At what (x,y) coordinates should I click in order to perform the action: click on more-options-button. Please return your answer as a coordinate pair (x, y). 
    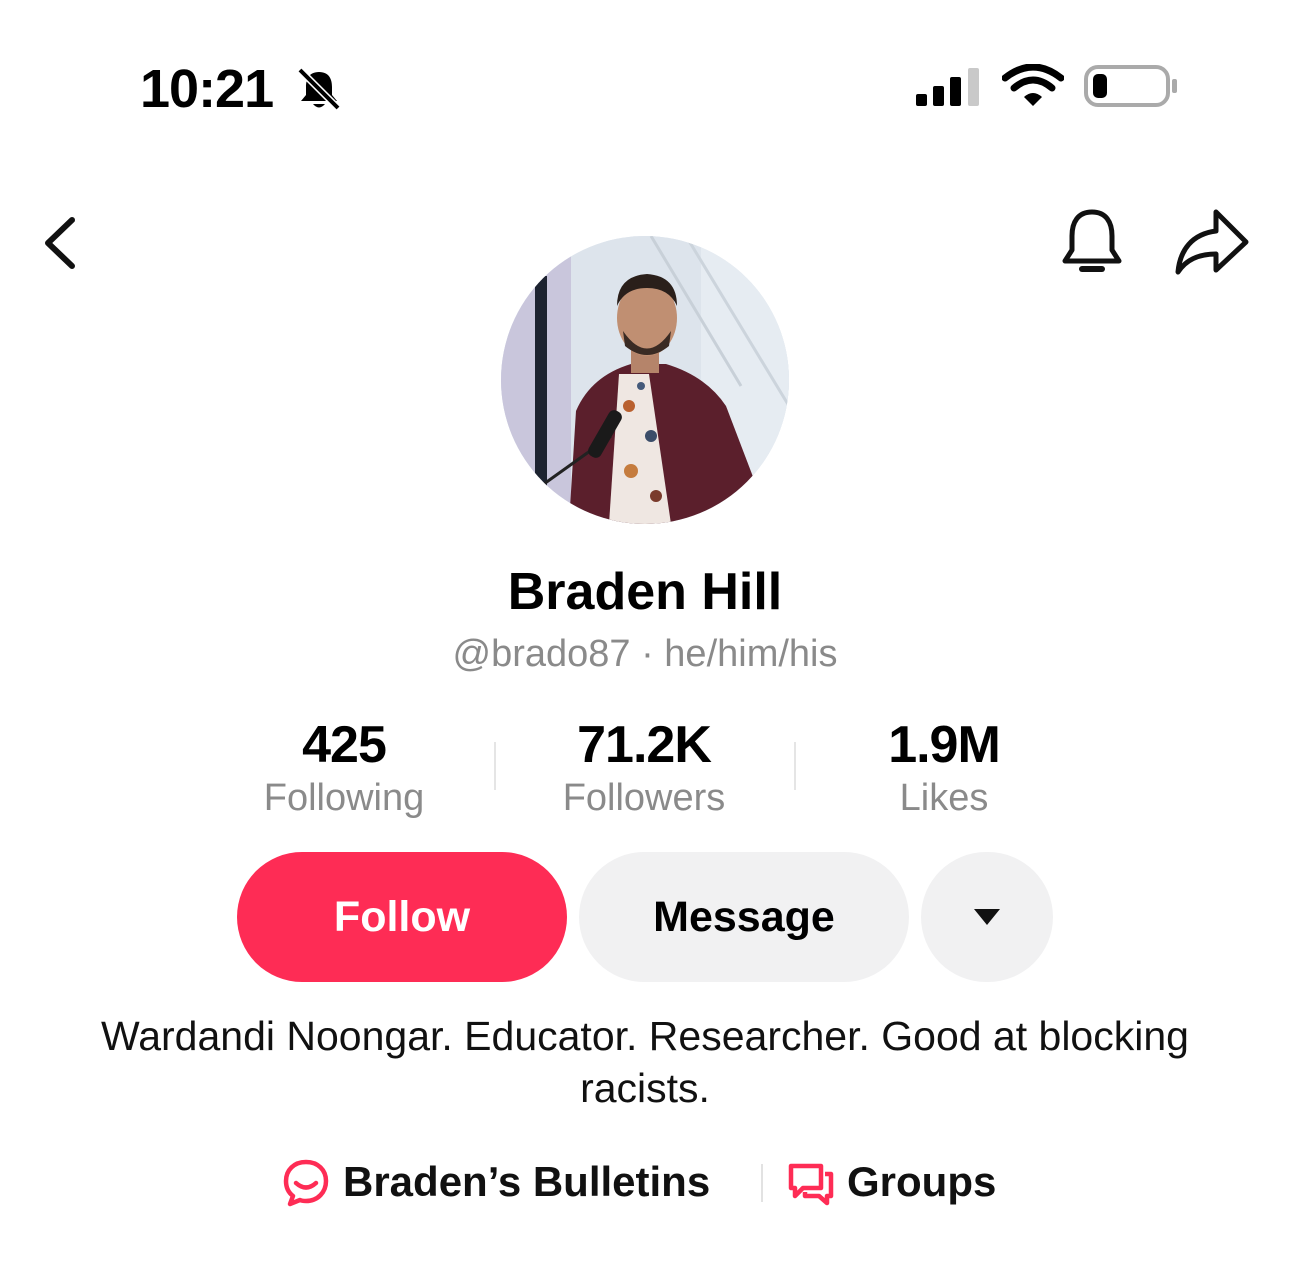
    Looking at the image, I should click on (987, 917).